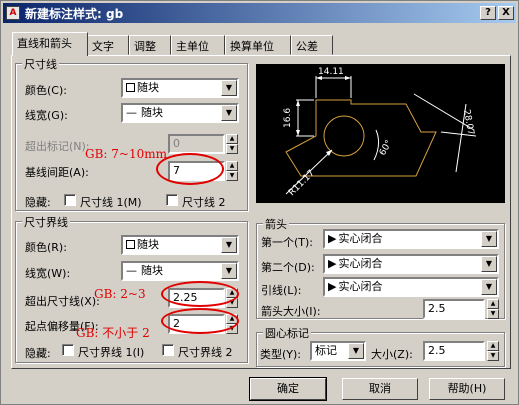 The height and width of the screenshot is (405, 519). Describe the element at coordinates (258, 45) in the screenshot. I see `tab-alternate-units: 换算单位` at that location.